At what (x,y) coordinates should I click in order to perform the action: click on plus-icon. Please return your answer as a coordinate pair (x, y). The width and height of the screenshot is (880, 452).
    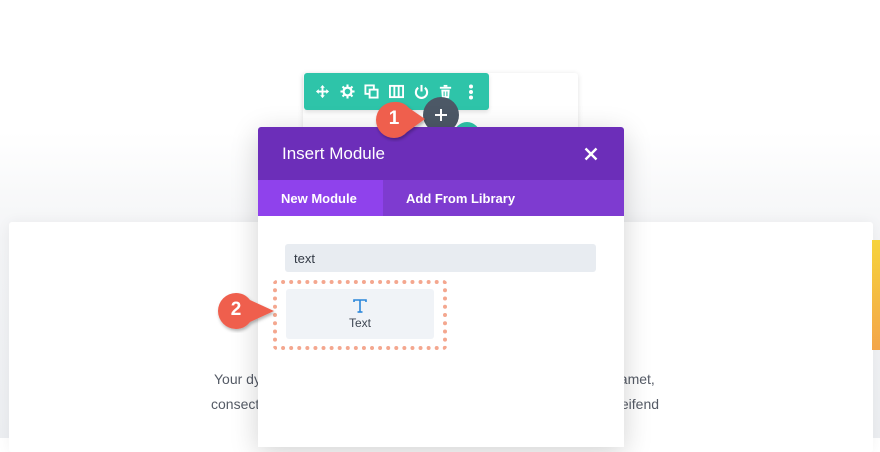
    Looking at the image, I should click on (441, 115).